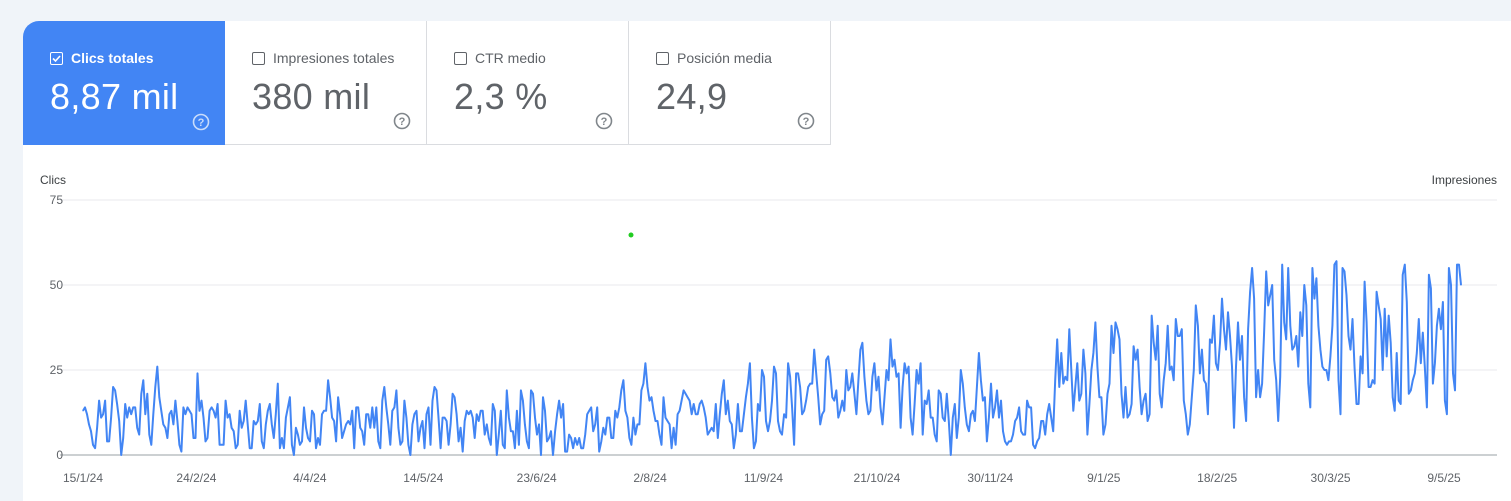 This screenshot has width=1511, height=501. What do you see at coordinates (1464, 180) in the screenshot?
I see `y-axis-label-right: Impresiones` at bounding box center [1464, 180].